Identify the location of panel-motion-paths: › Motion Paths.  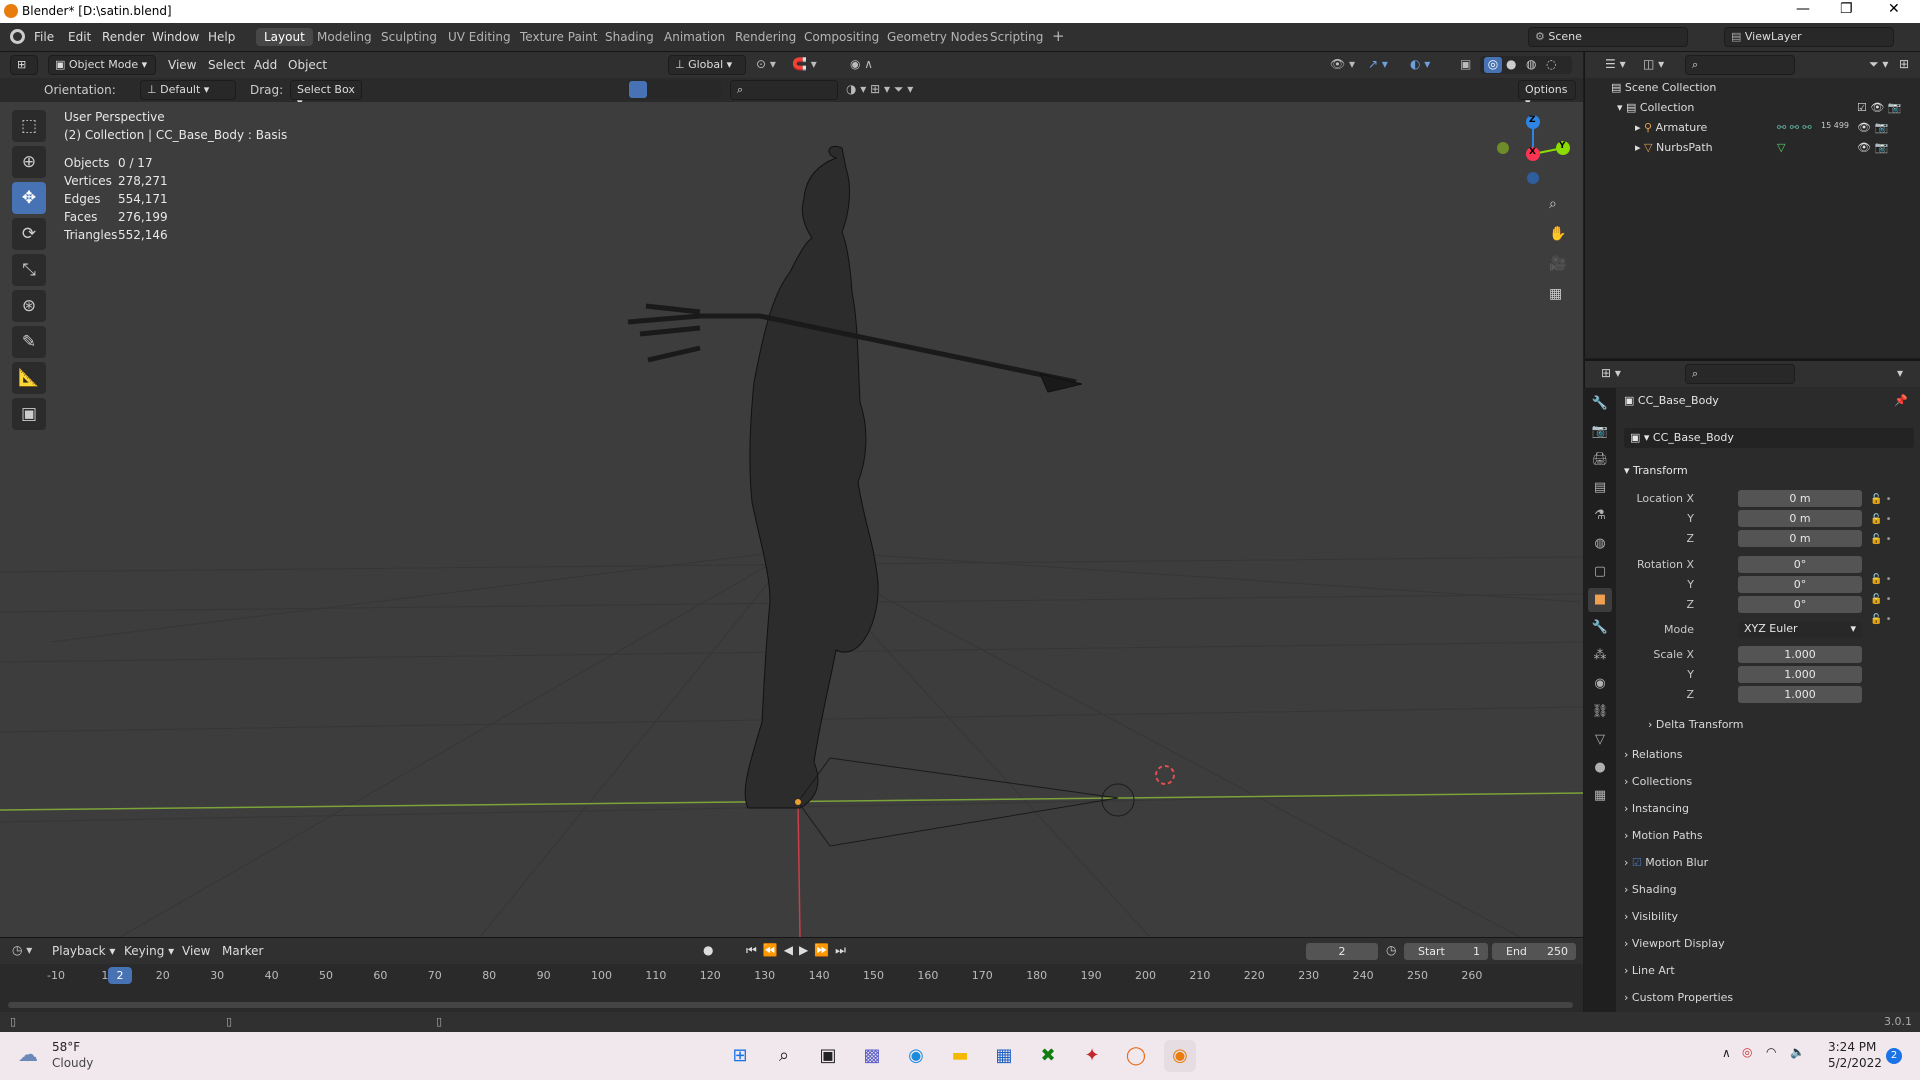
(1769, 835).